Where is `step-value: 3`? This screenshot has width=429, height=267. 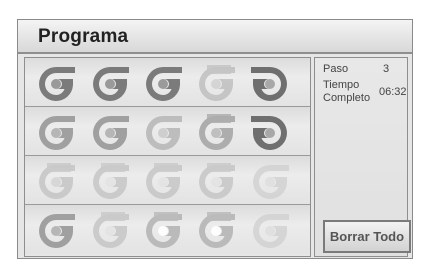
step-value: 3 is located at coordinates (386, 69).